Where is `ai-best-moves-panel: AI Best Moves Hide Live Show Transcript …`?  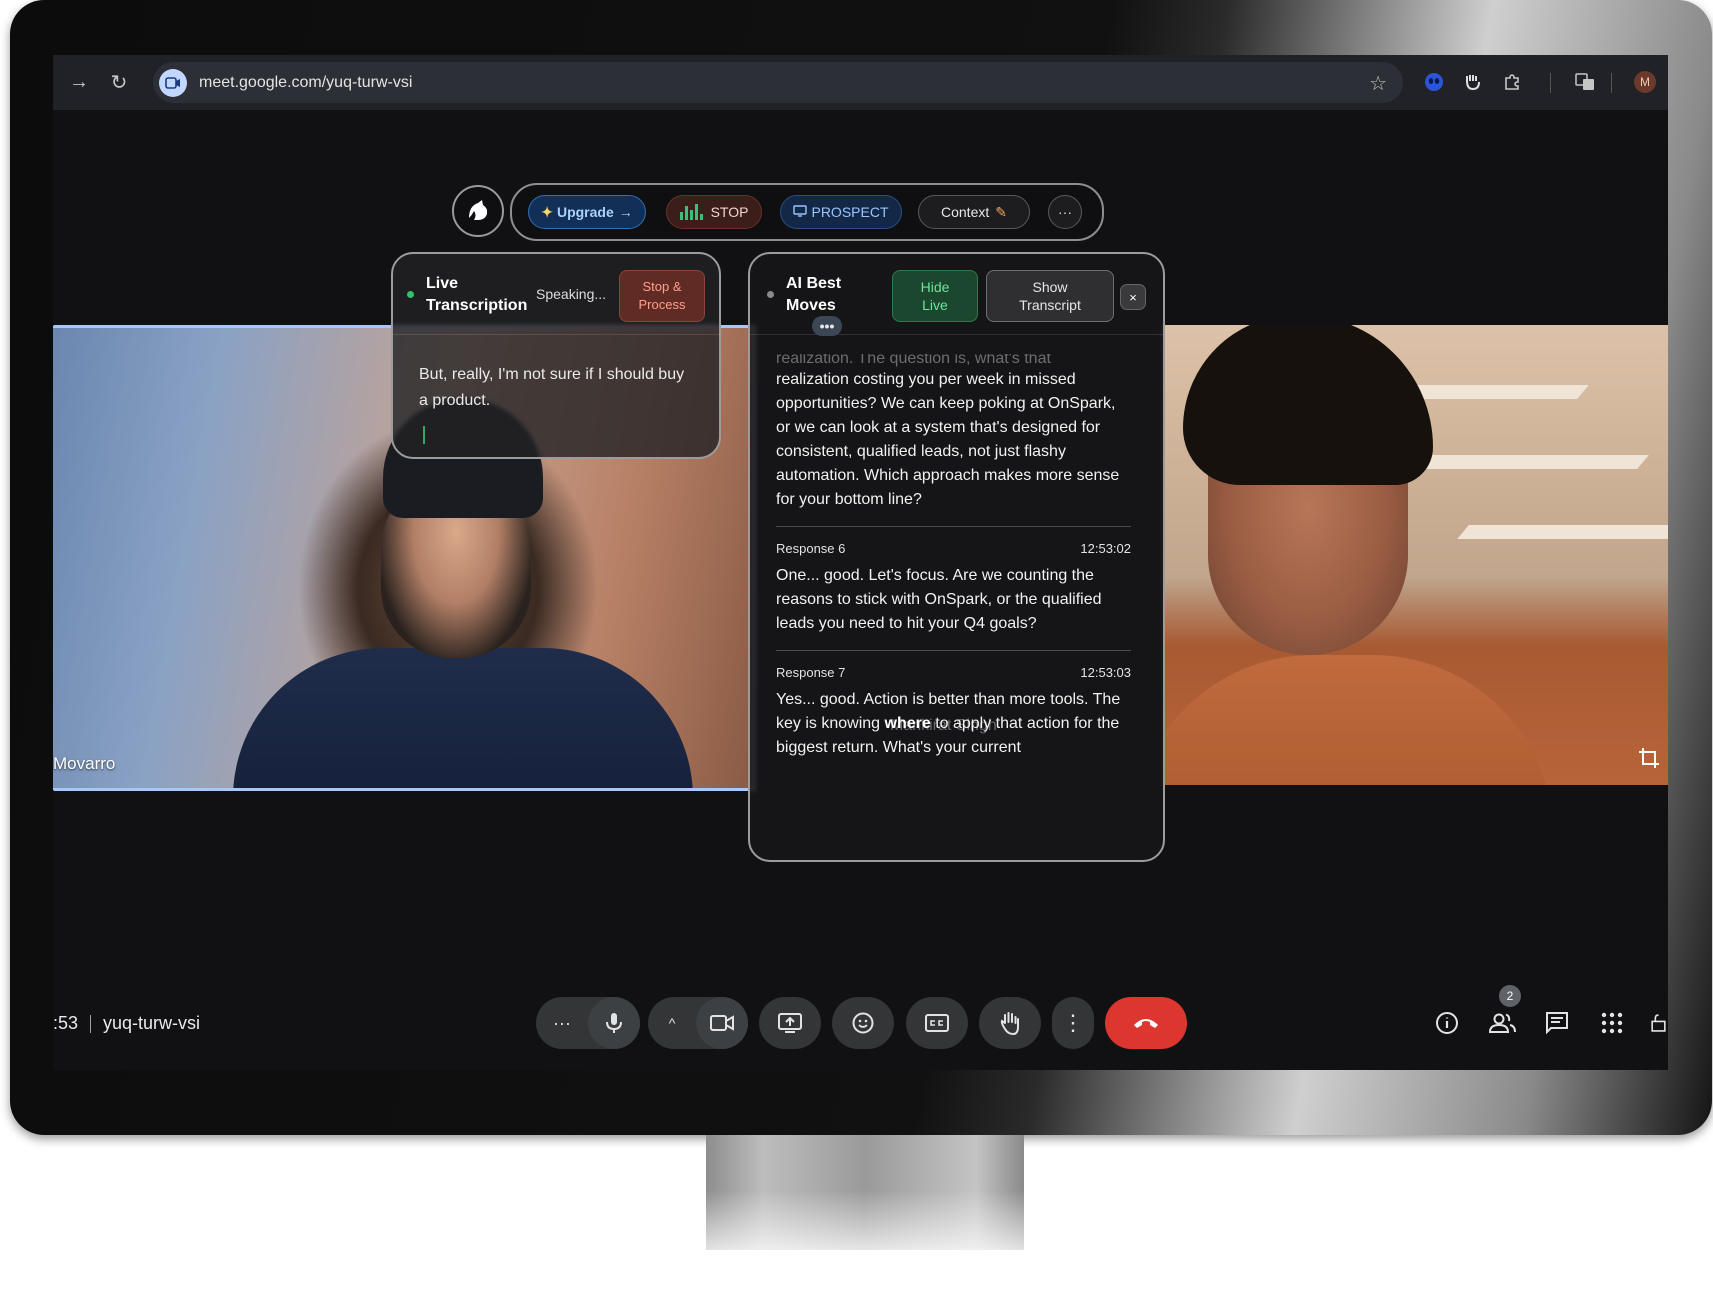 ai-best-moves-panel: AI Best Moves Hide Live Show Transcript … is located at coordinates (956, 557).